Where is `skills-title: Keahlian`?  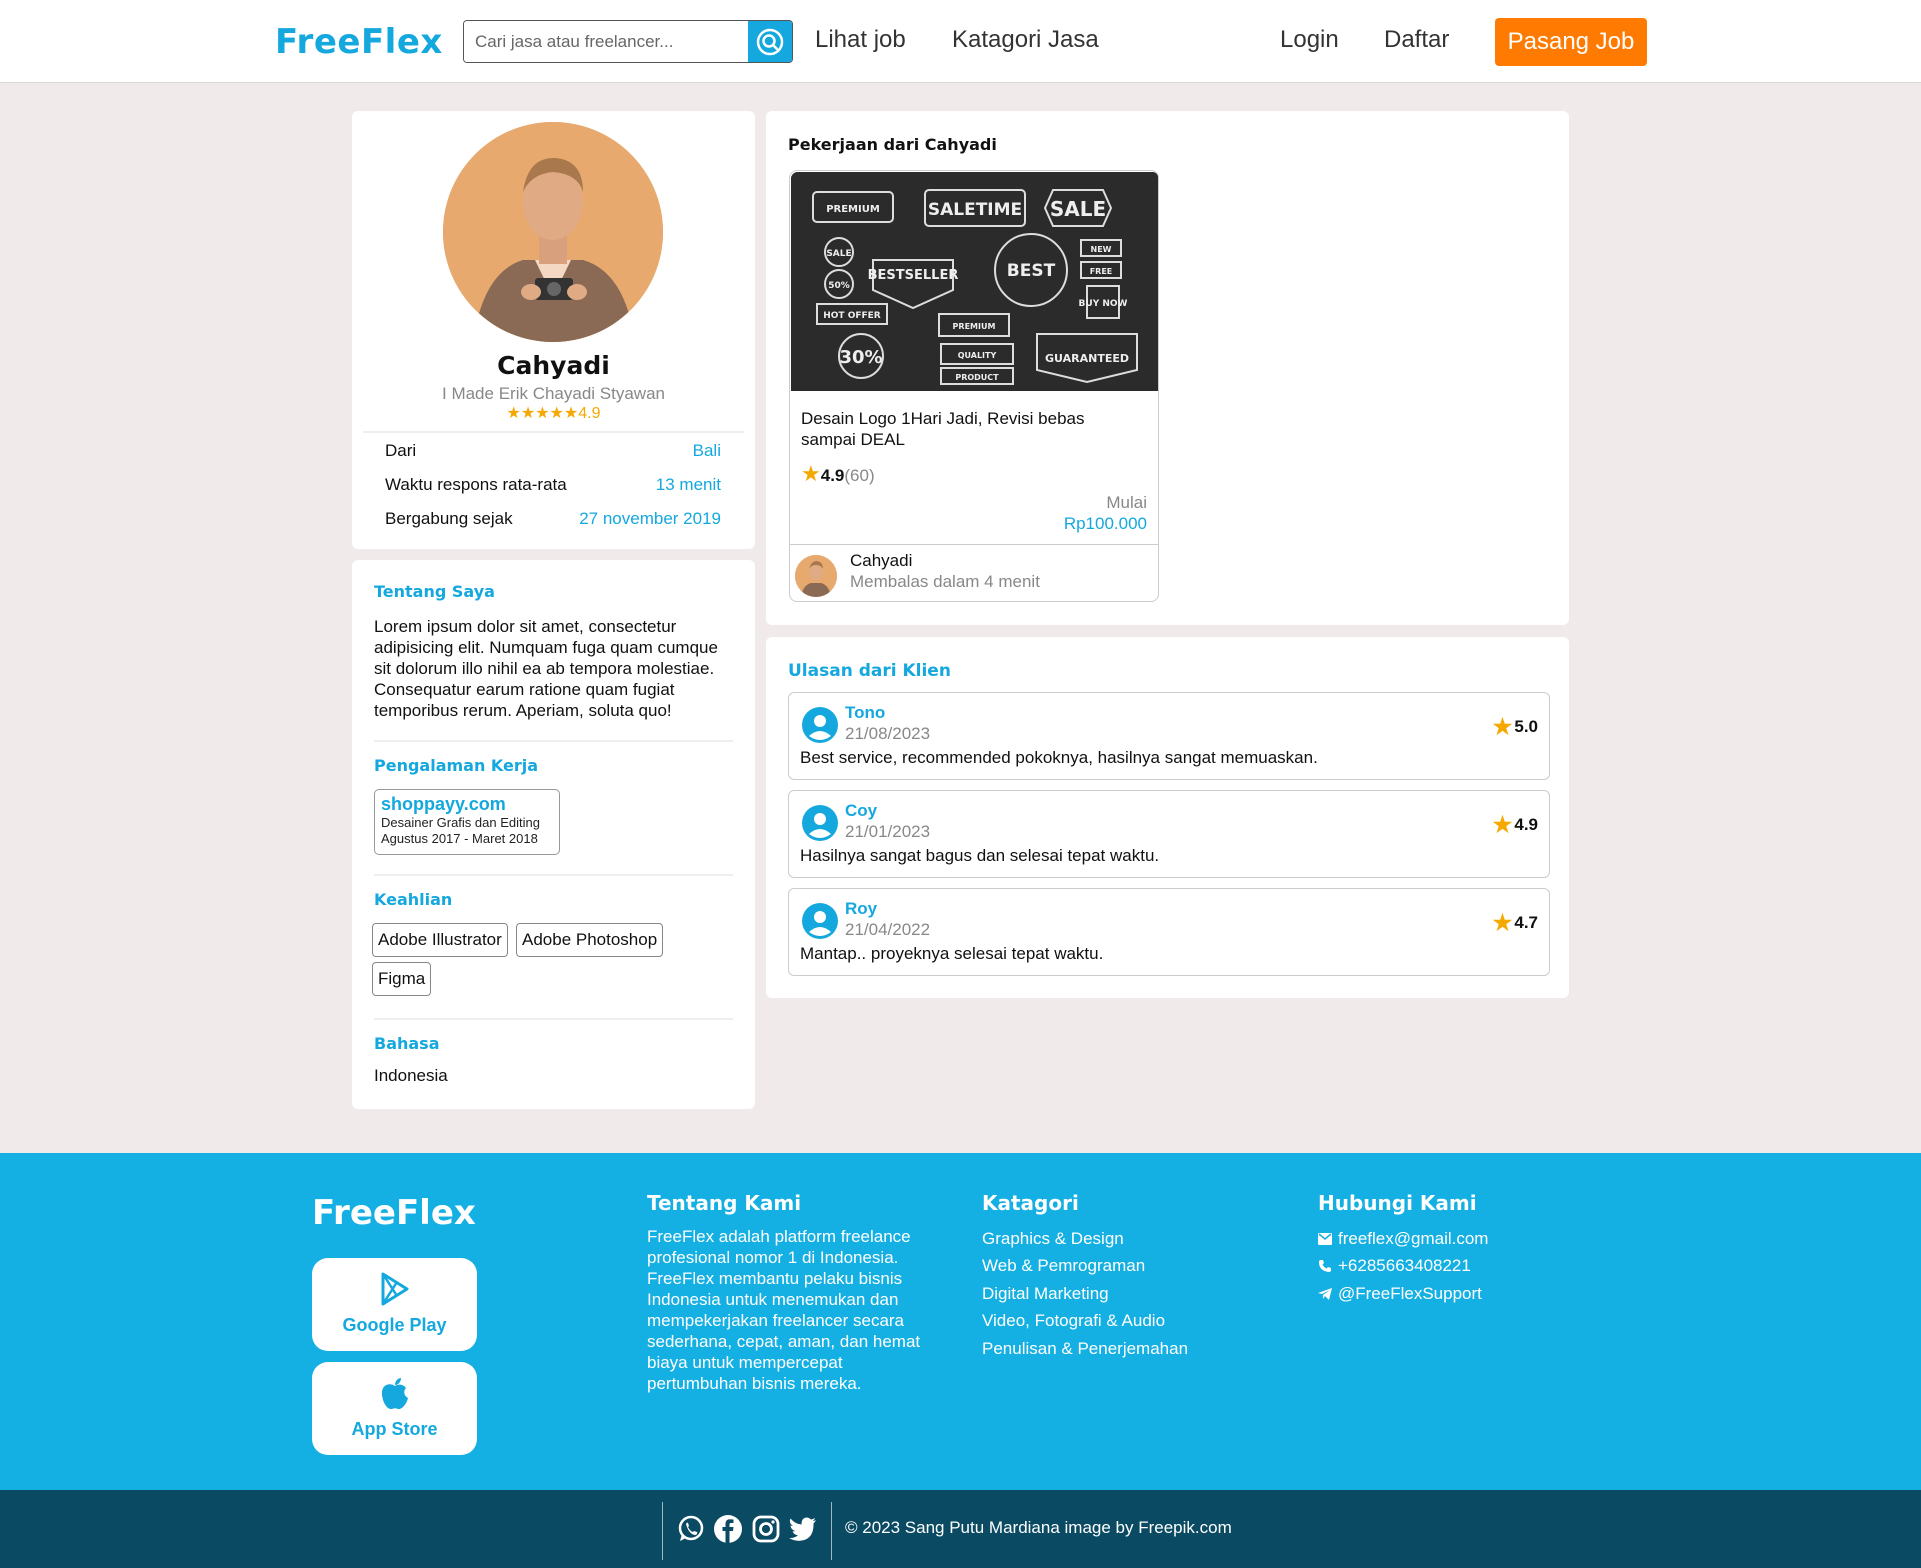 skills-title: Keahlian is located at coordinates (413, 899).